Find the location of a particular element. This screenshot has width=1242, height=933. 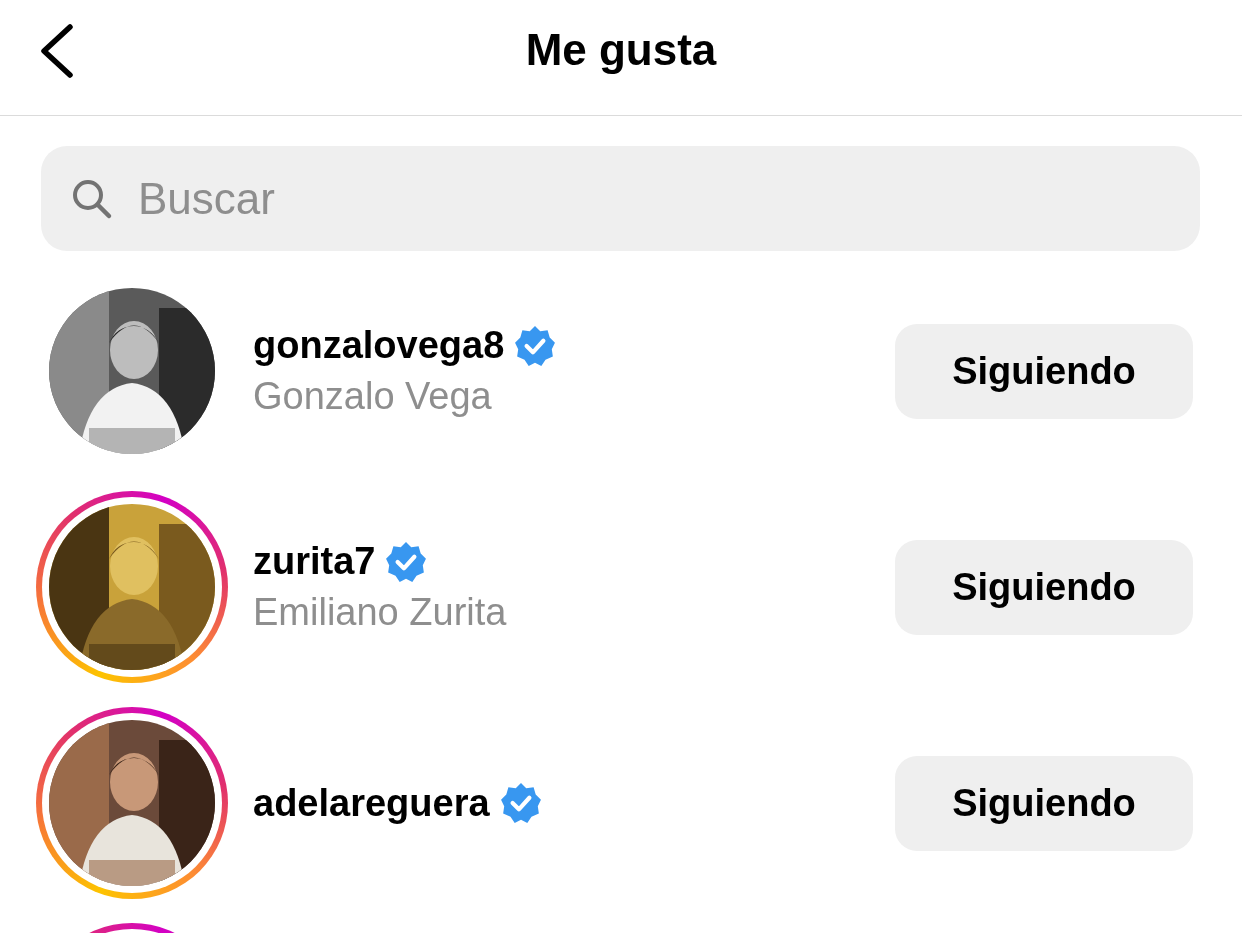

full-name: Emiliano Zurita is located at coordinates (380, 612).